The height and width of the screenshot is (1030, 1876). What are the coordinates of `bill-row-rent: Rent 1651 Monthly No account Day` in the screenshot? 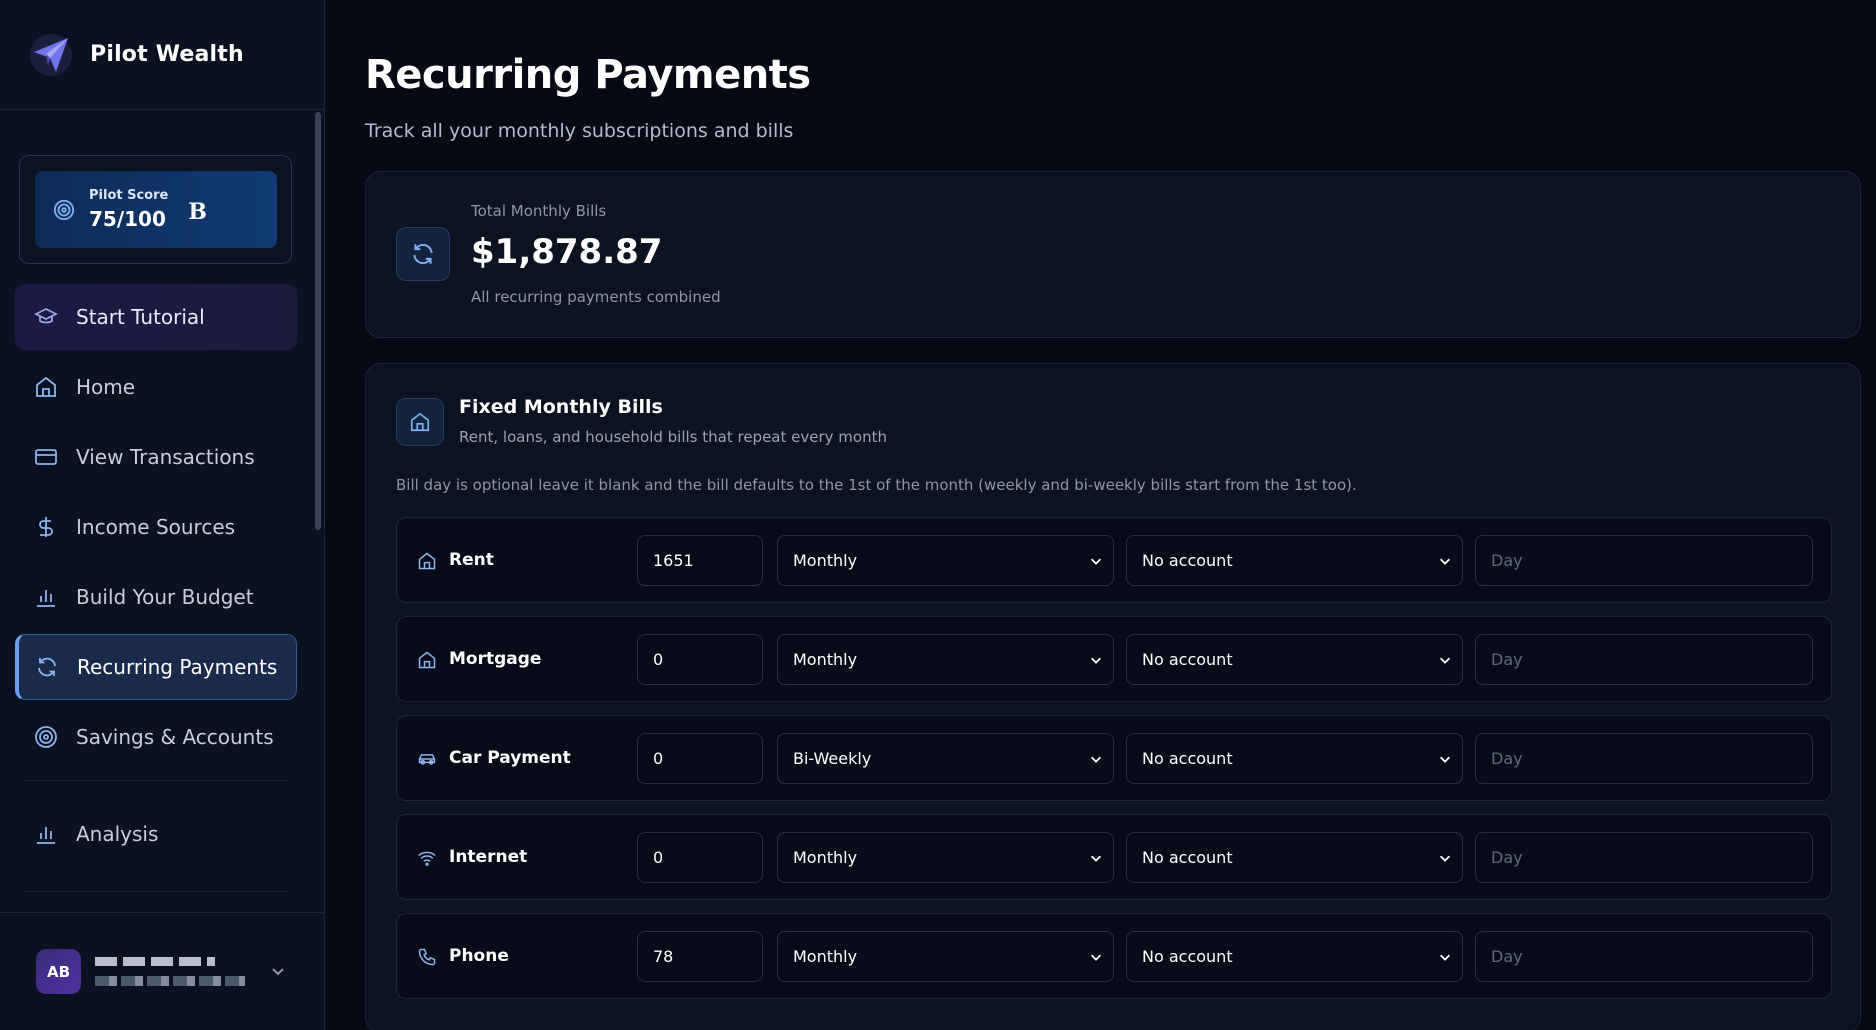 It's located at (1114, 560).